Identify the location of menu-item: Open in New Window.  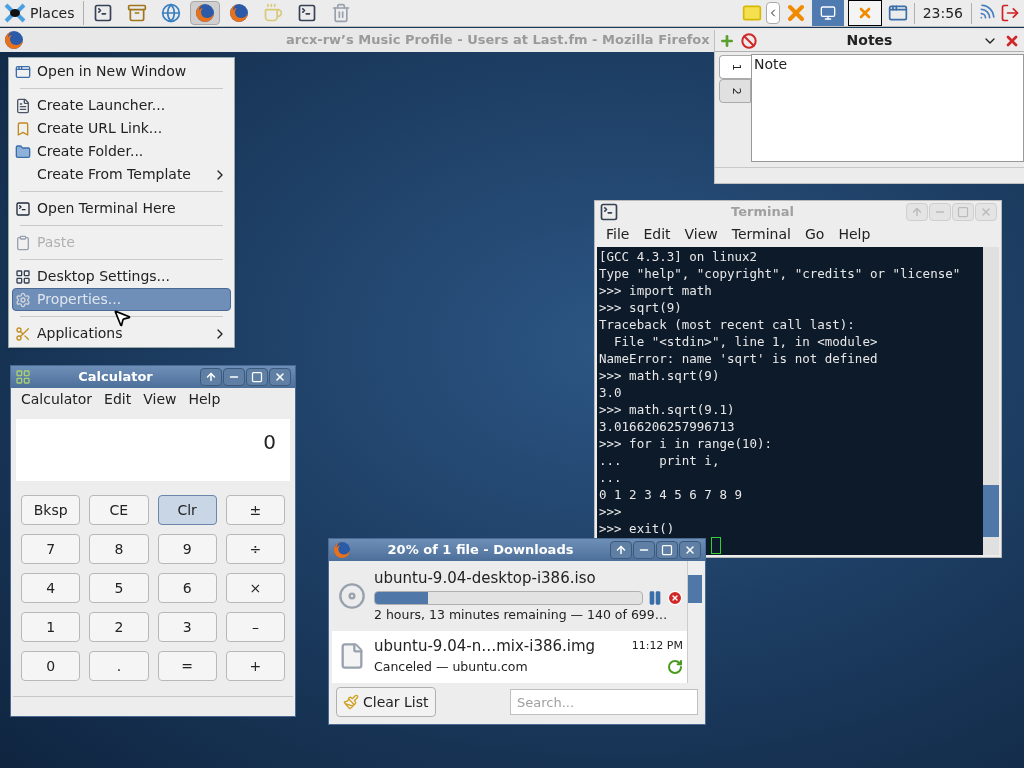
(121, 71).